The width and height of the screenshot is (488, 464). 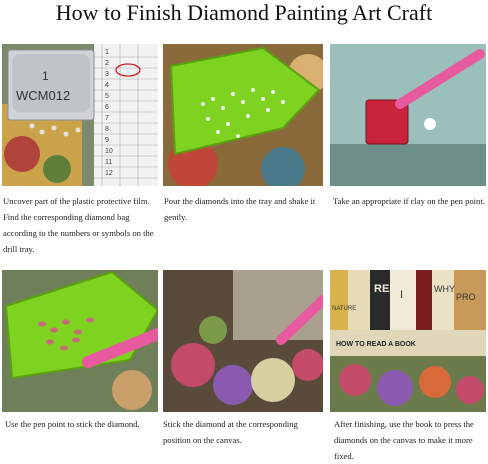 I want to click on spine-text: REA, so click(x=385, y=289).